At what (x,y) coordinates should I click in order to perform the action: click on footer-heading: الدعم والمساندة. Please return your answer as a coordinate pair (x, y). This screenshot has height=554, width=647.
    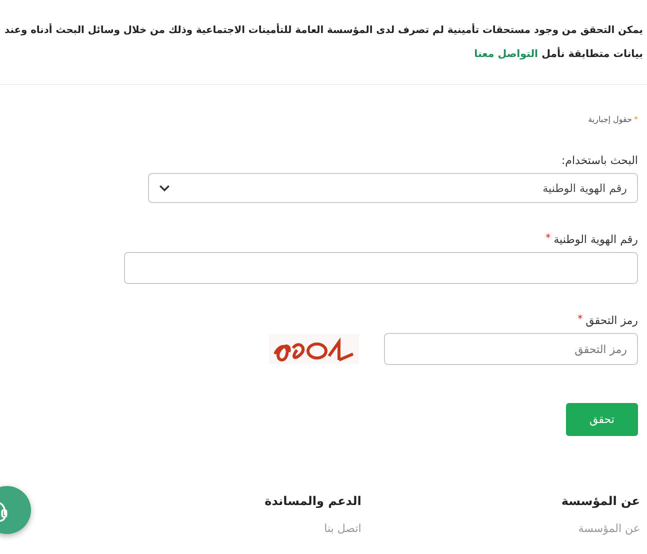
    Looking at the image, I should click on (313, 501).